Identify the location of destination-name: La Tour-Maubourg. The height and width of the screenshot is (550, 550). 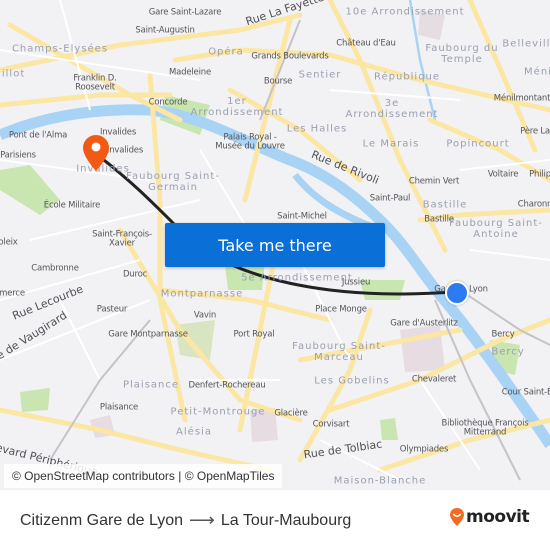
(286, 520).